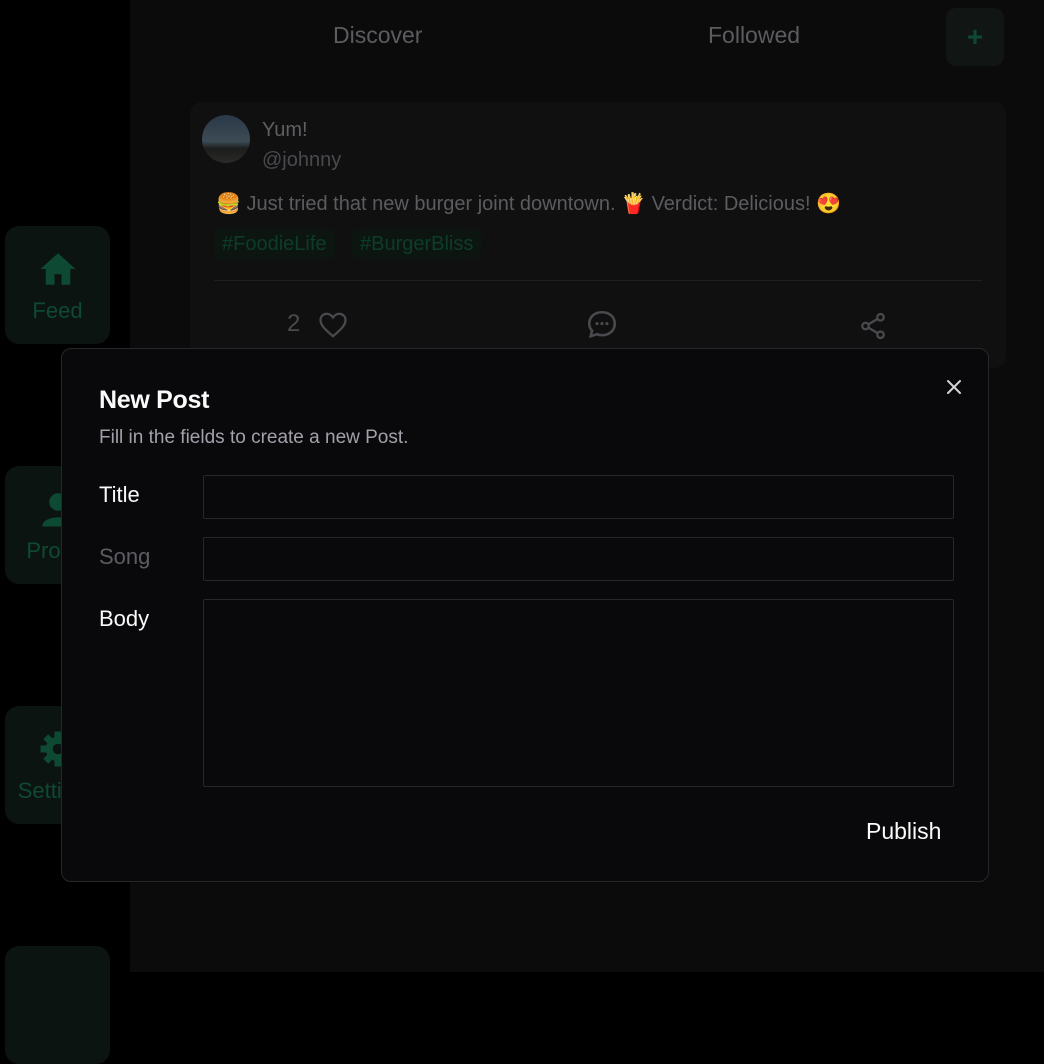 Image resolution: width=1044 pixels, height=1064 pixels. Describe the element at coordinates (154, 400) in the screenshot. I see `dialog-title: New Post` at that location.